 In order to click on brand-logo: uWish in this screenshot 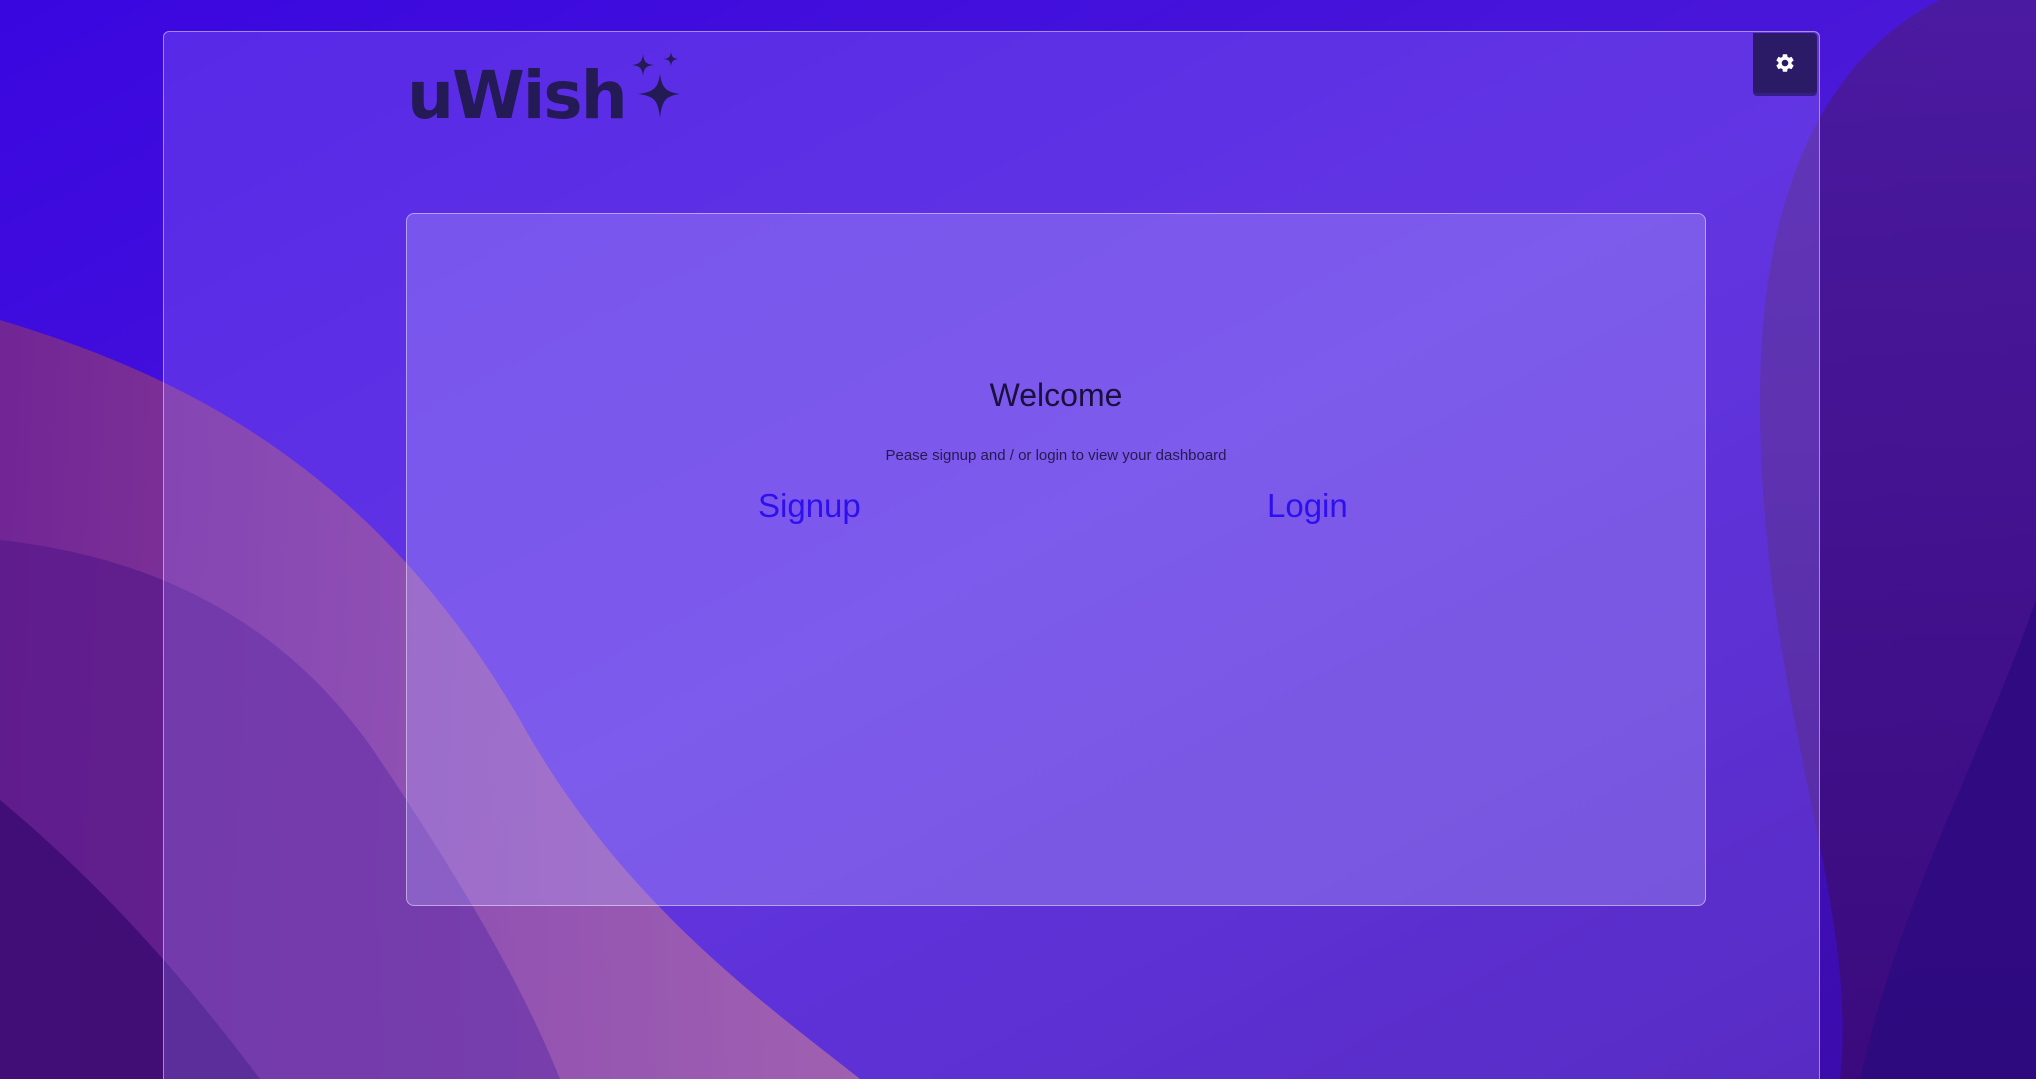, I will do `click(545, 93)`.